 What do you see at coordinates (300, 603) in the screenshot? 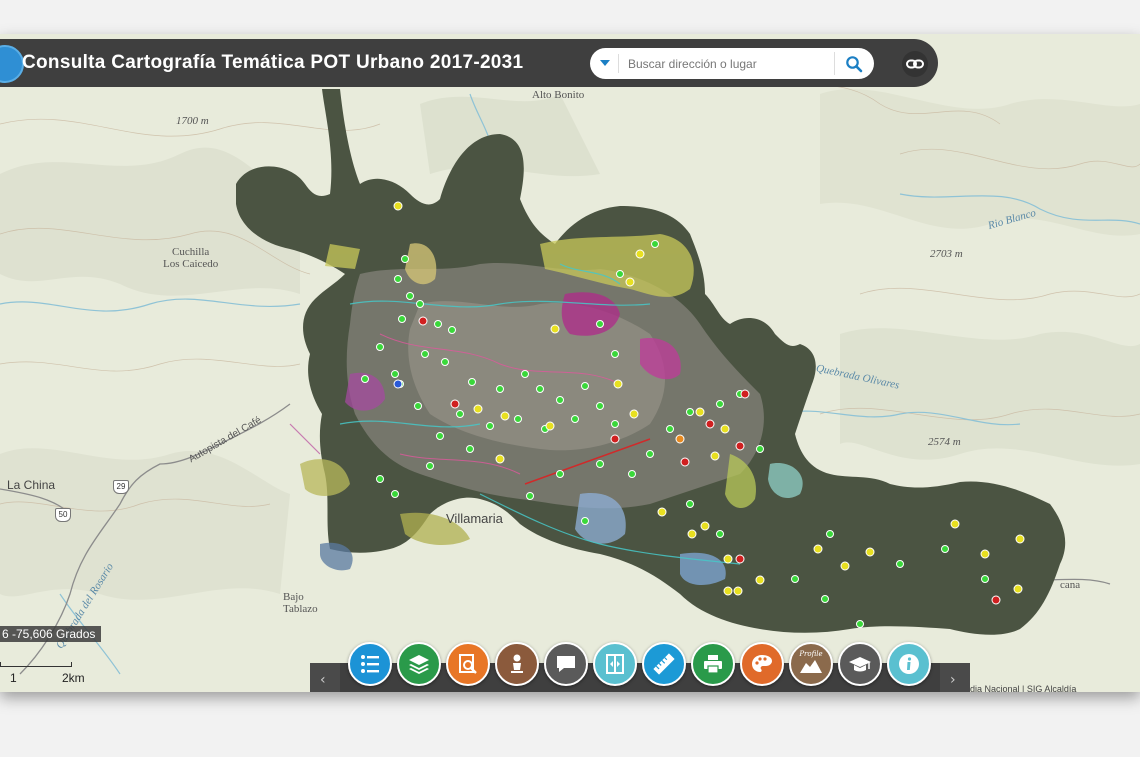
I see `label-bajo-tablazo: Bajo Tablazo` at bounding box center [300, 603].